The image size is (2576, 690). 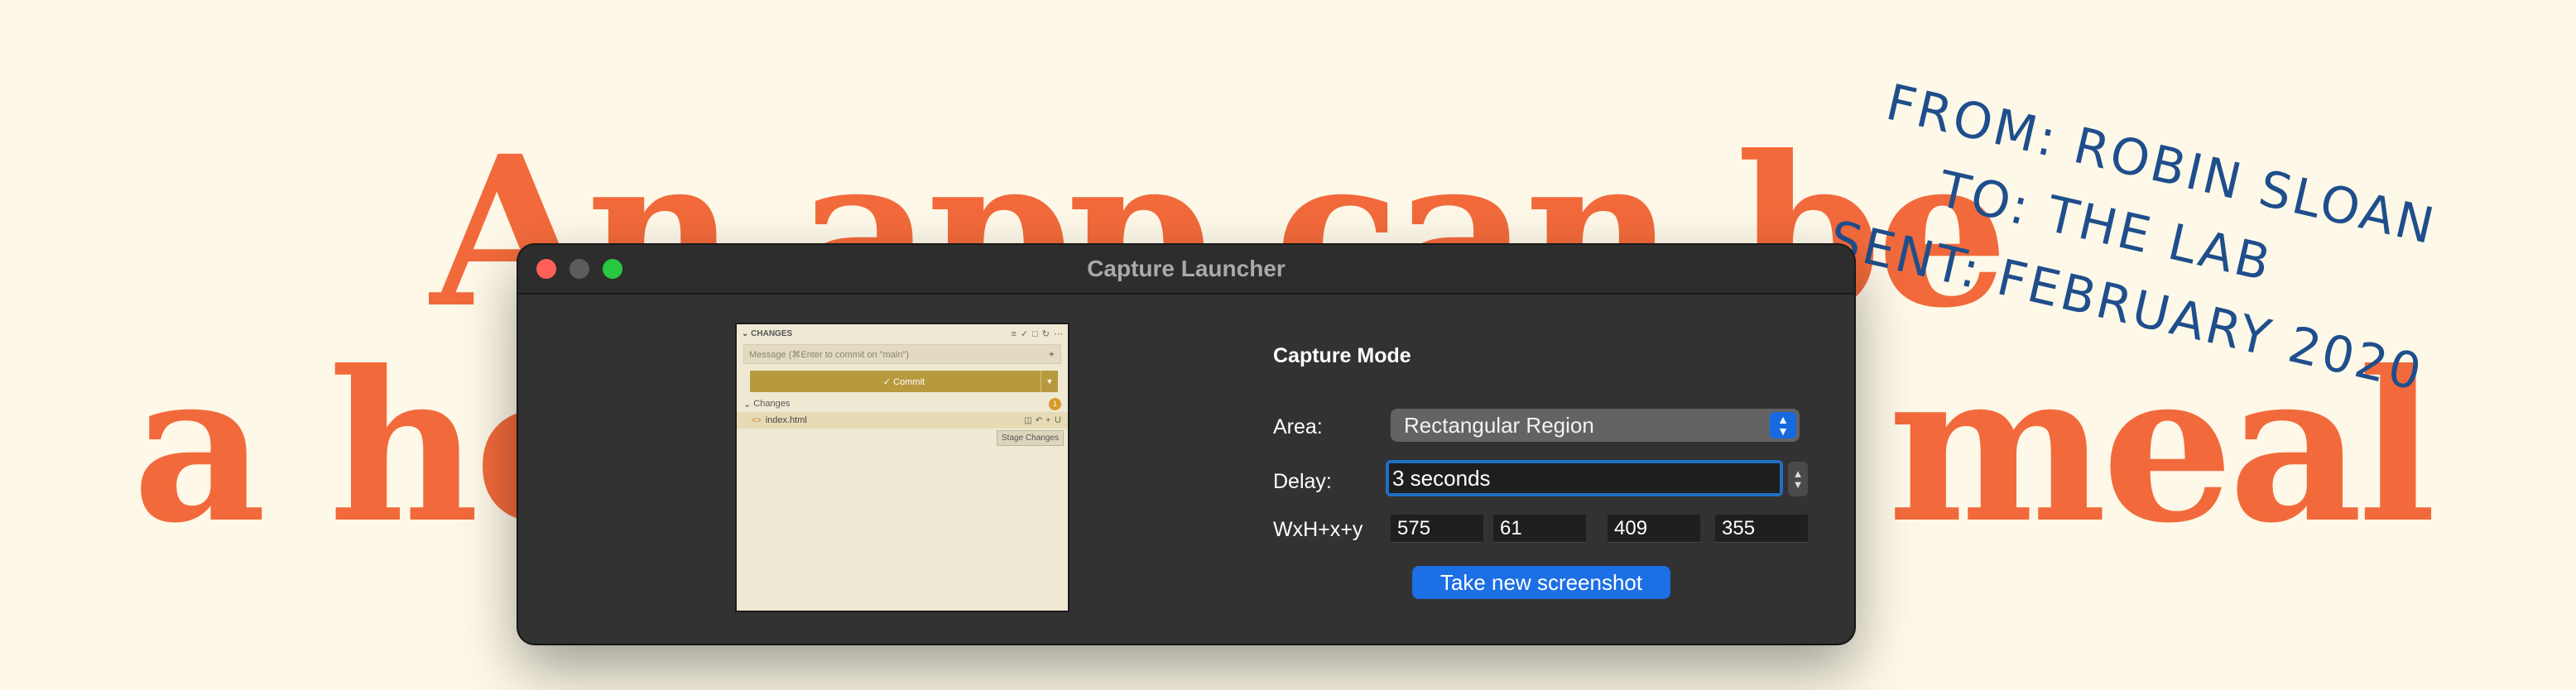 What do you see at coordinates (1028, 420) in the screenshot?
I see `open-file-icon: ◫` at bounding box center [1028, 420].